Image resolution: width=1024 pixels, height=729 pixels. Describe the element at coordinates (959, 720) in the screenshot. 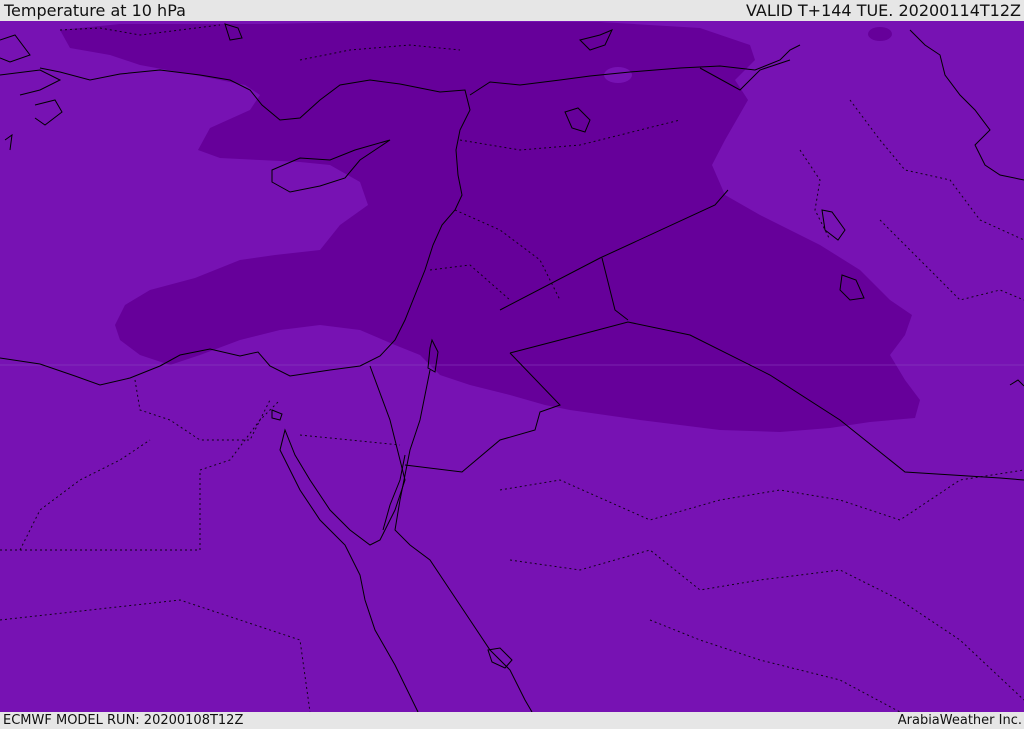

I see `credit-label: ArabiaWeather Inc.` at that location.